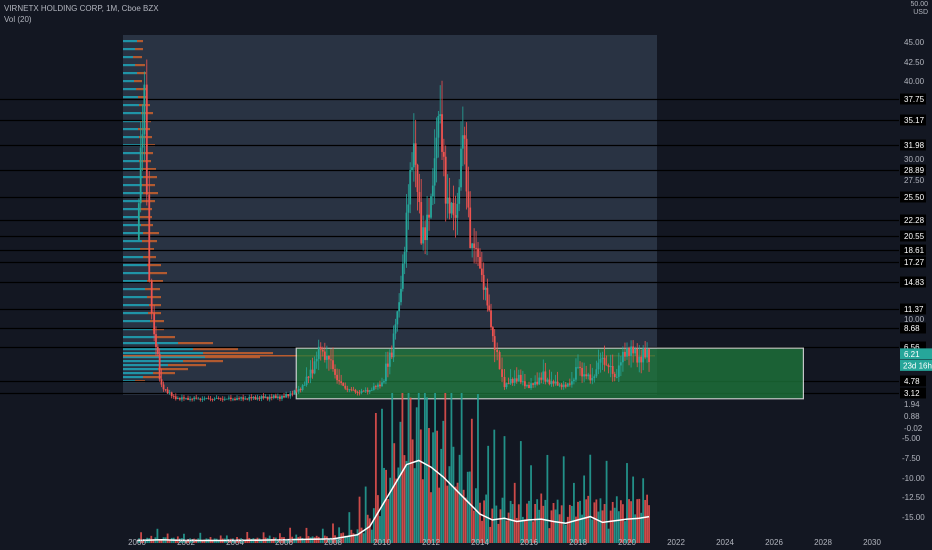 The height and width of the screenshot is (550, 932). I want to click on level-tag-text: 17.27, so click(914, 262).